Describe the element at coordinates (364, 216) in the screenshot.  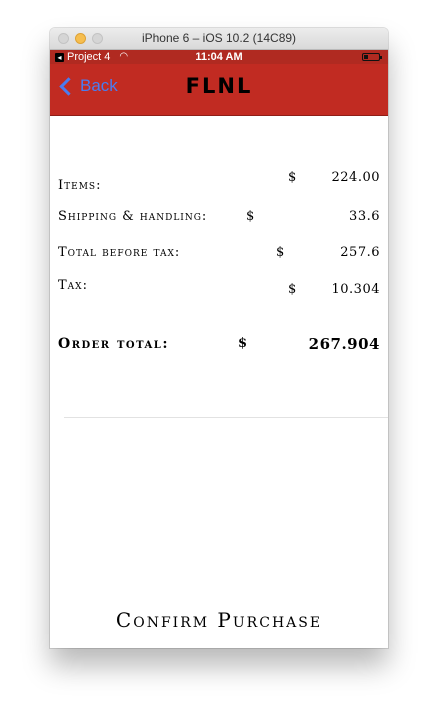
I see `shipping-value: 33.6` at that location.